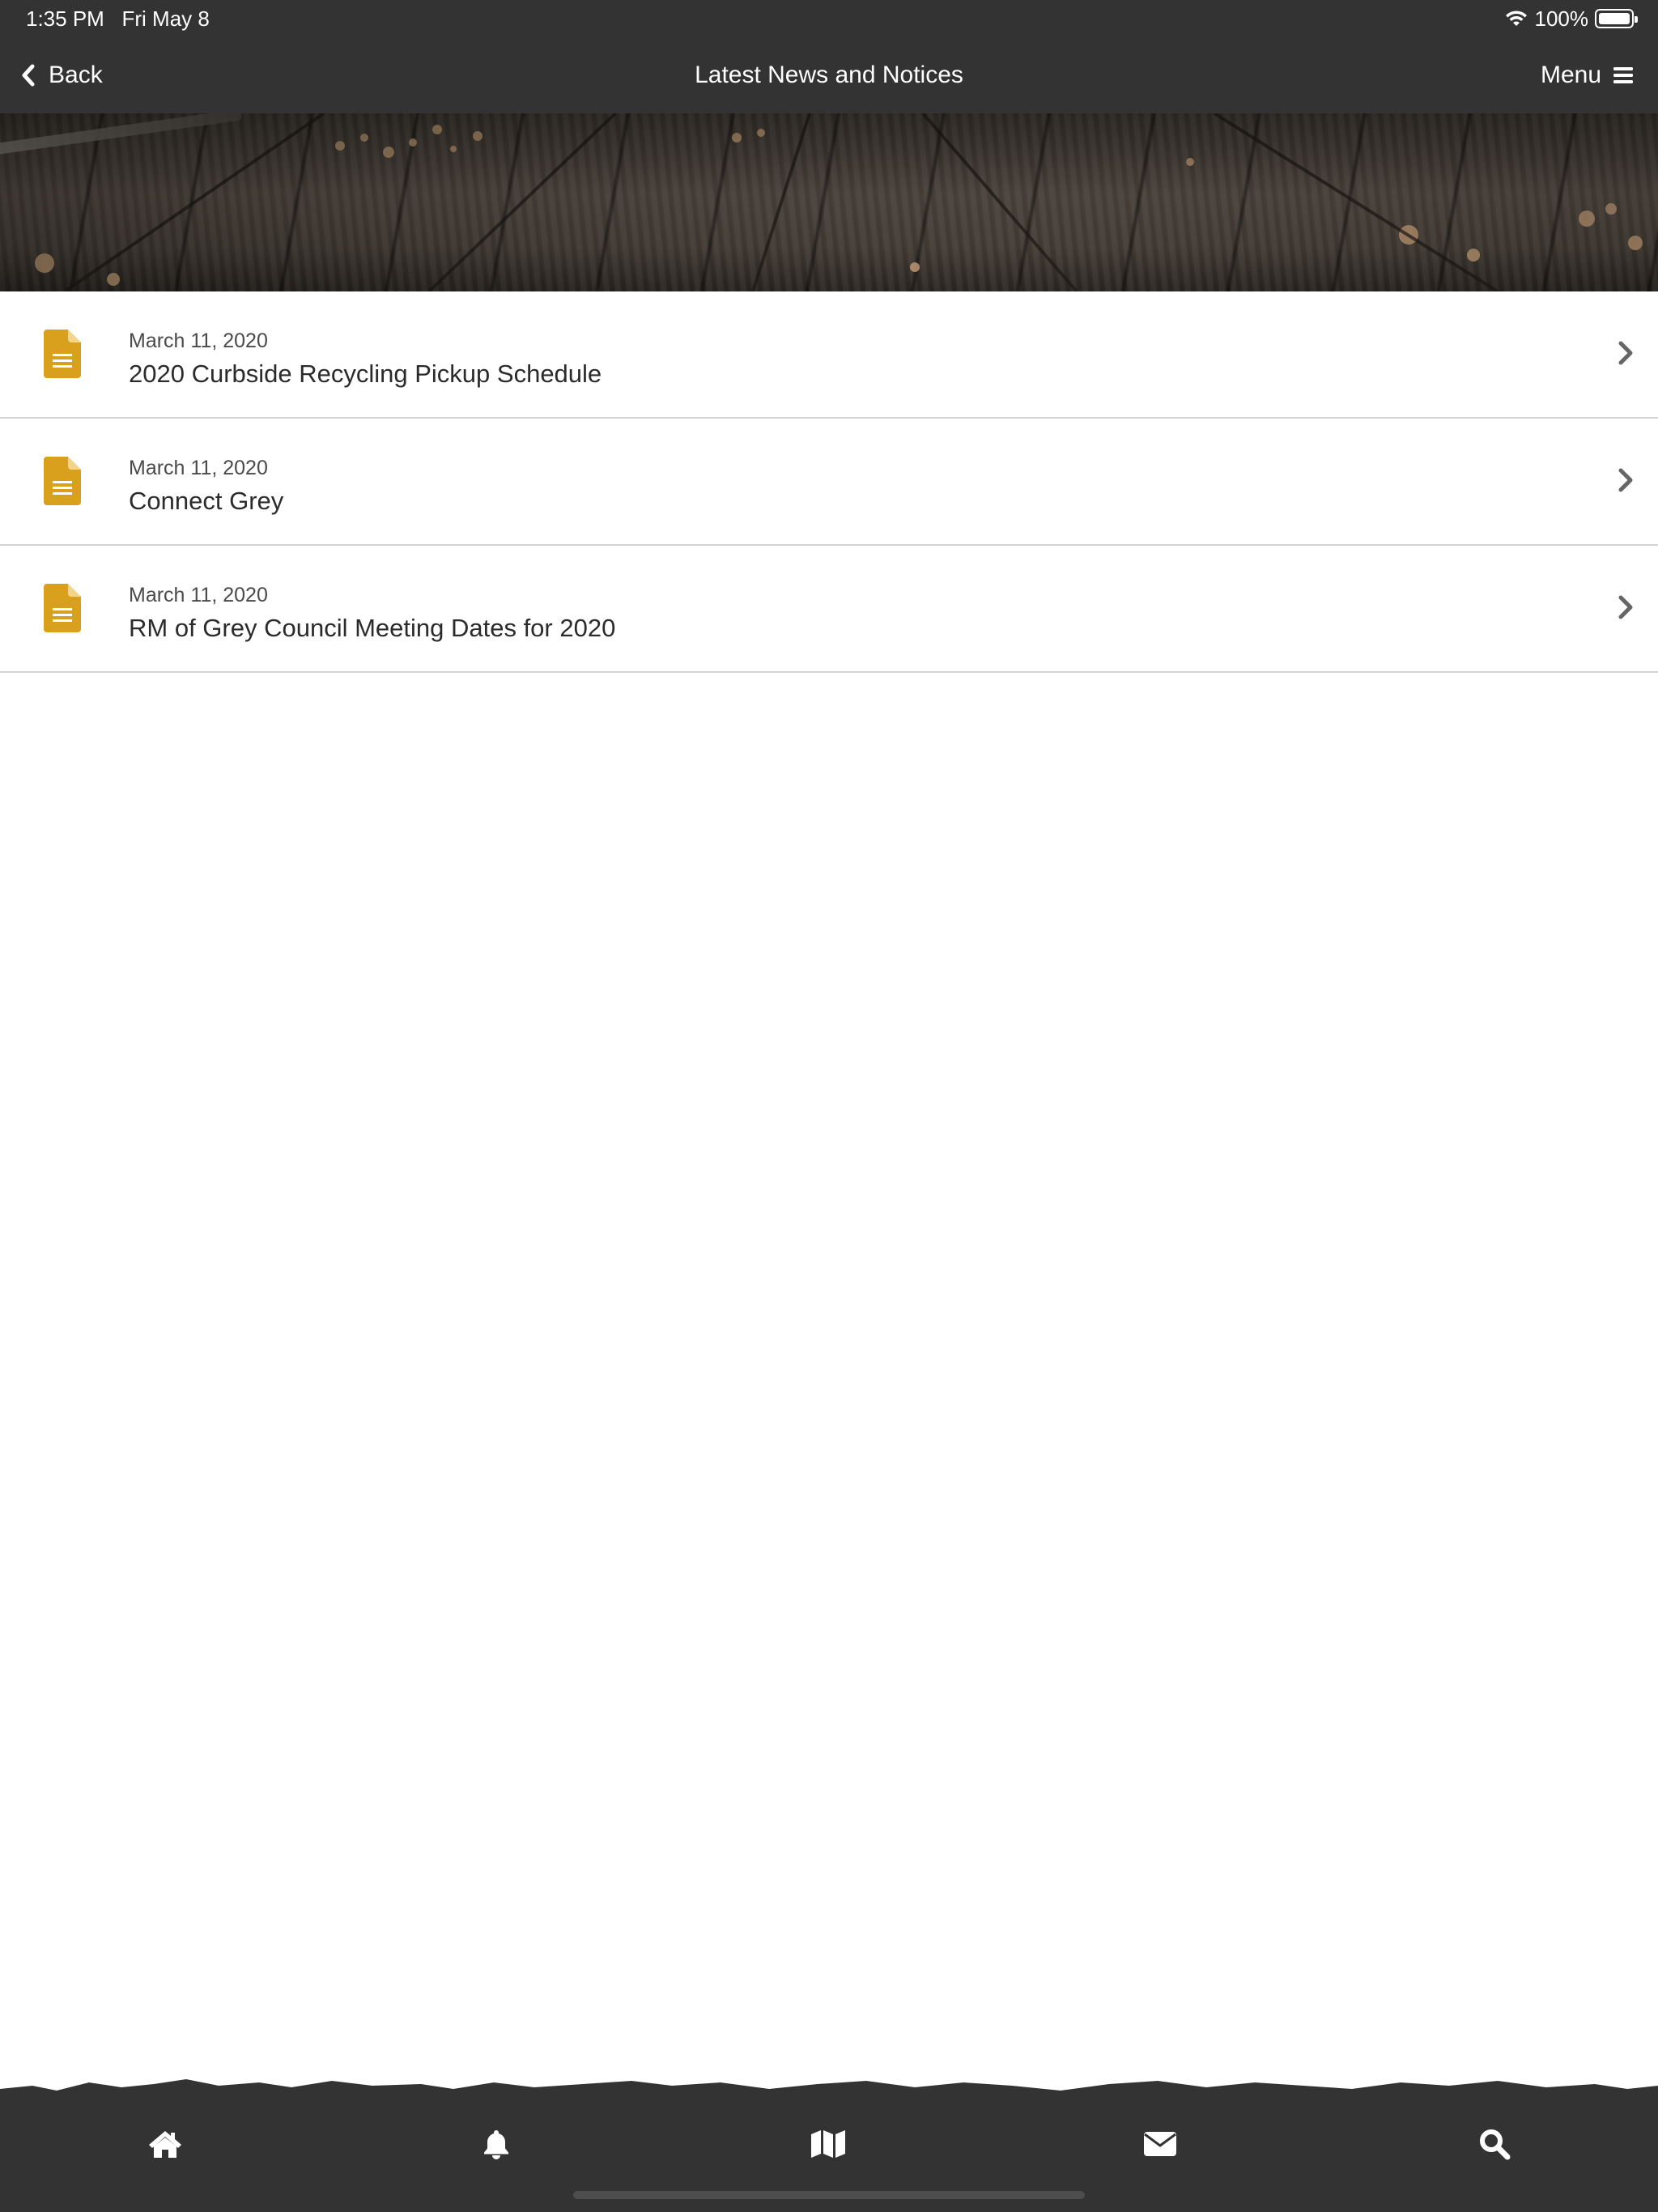 Image resolution: width=1658 pixels, height=2212 pixels. Describe the element at coordinates (76, 75) in the screenshot. I see `back-label: Back` at that location.